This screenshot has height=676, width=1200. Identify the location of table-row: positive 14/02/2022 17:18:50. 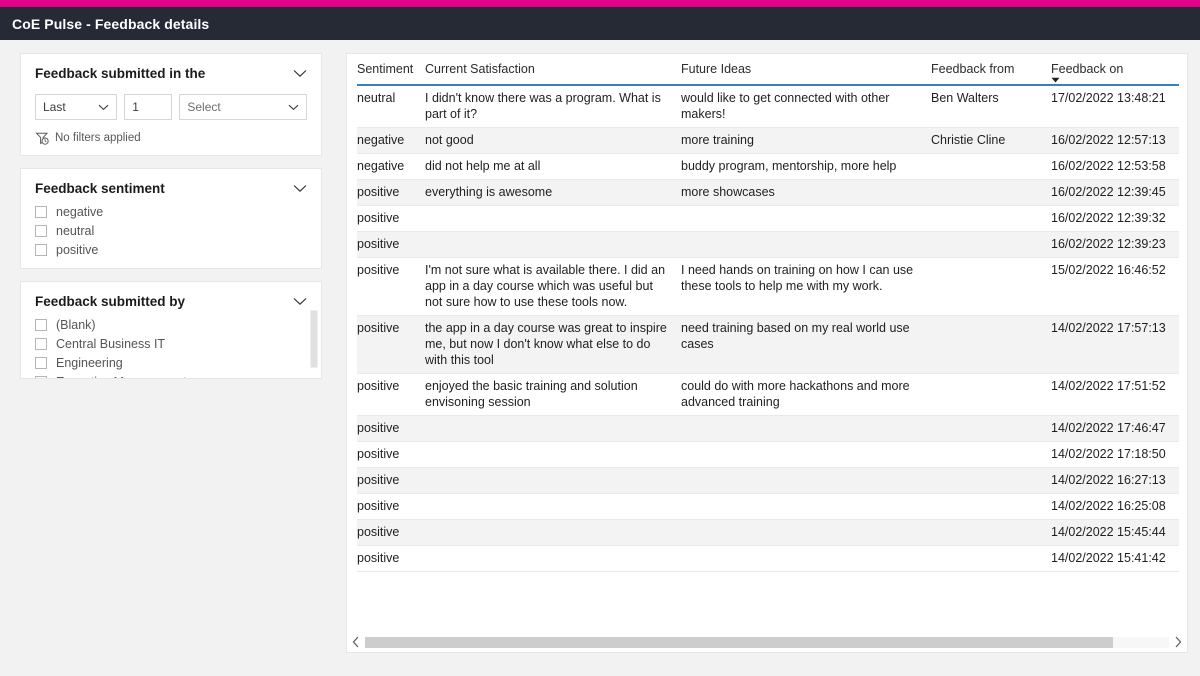
(768, 455).